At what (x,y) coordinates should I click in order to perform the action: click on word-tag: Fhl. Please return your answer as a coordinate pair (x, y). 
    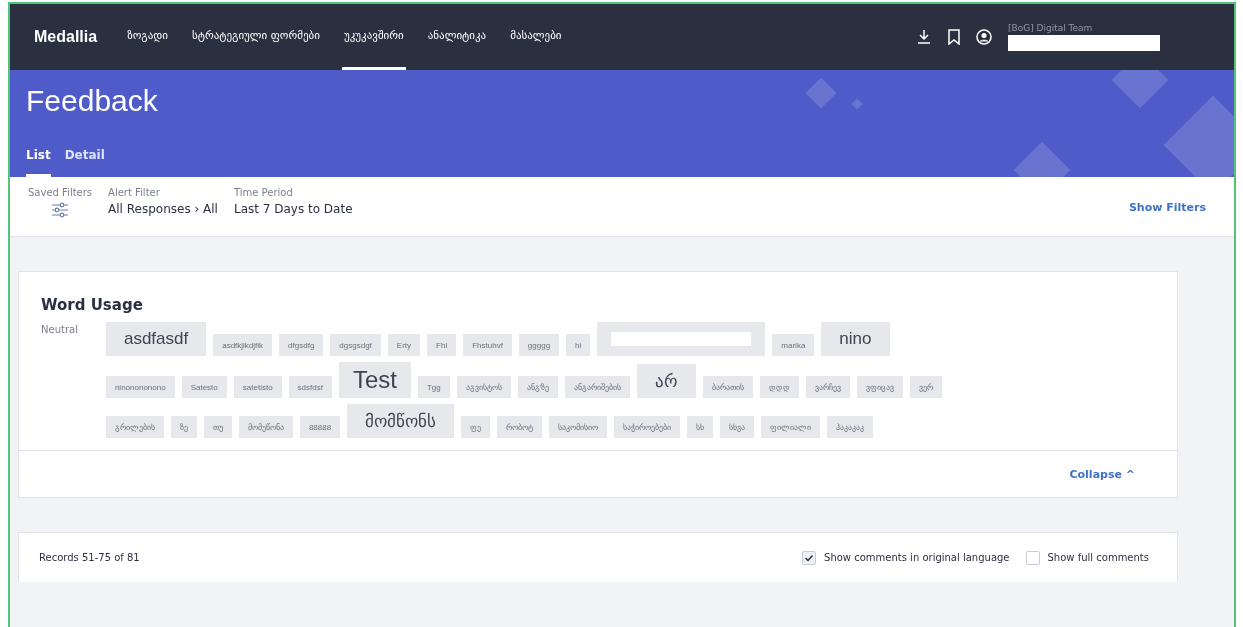
    Looking at the image, I should click on (442, 345).